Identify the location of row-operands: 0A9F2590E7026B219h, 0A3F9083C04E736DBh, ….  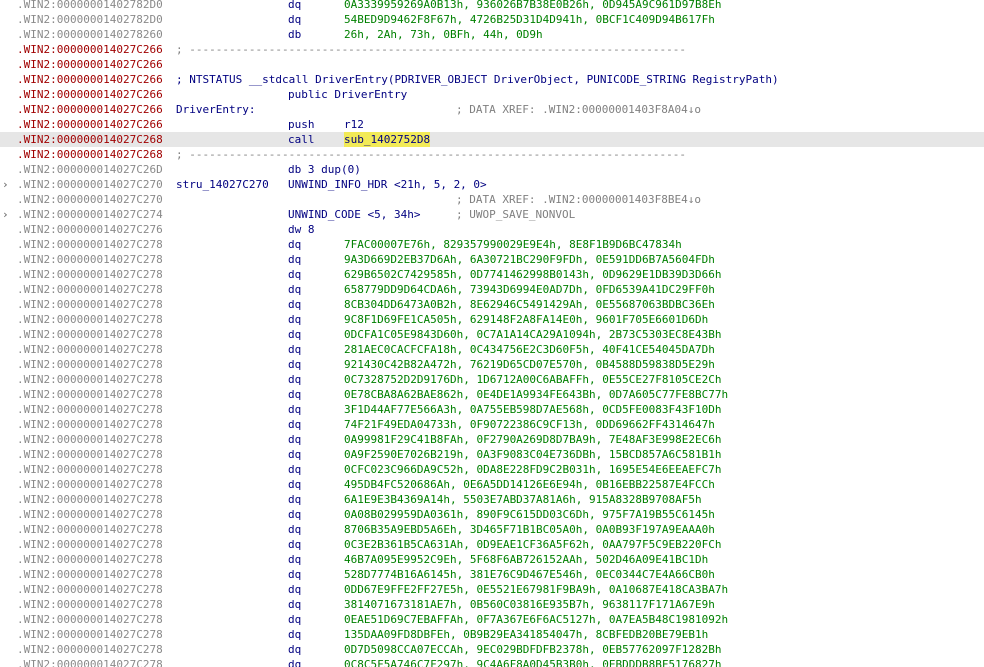
(533, 454).